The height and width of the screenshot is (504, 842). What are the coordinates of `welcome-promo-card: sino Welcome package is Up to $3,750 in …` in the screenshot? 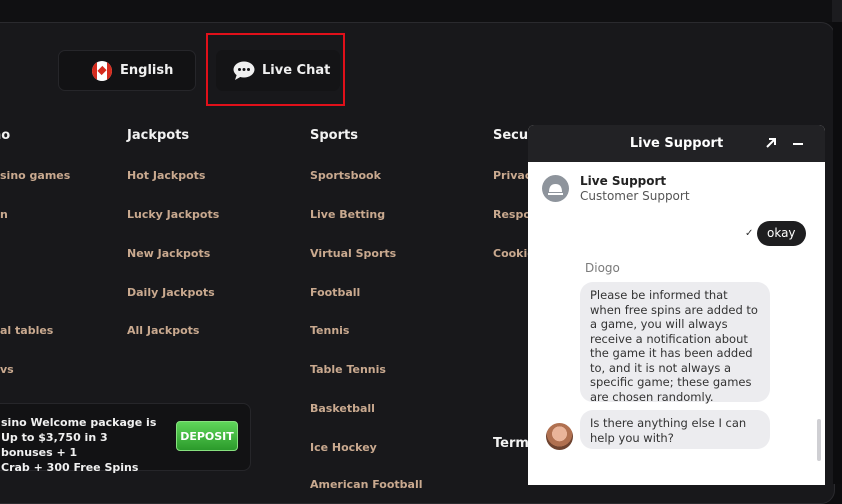 It's located at (125, 438).